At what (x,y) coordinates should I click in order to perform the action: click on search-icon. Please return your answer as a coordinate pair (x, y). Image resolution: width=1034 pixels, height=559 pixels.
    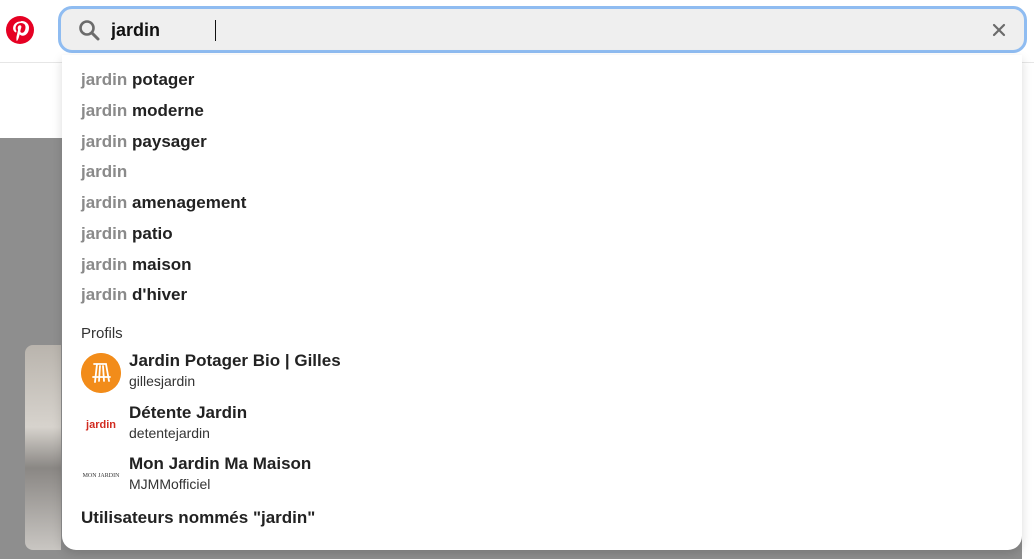
    Looking at the image, I should click on (89, 30).